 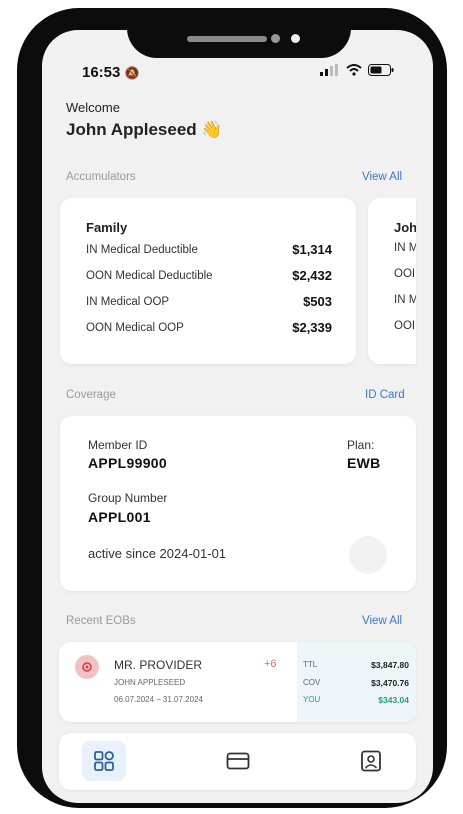 I want to click on medical-icon, so click(x=87, y=667).